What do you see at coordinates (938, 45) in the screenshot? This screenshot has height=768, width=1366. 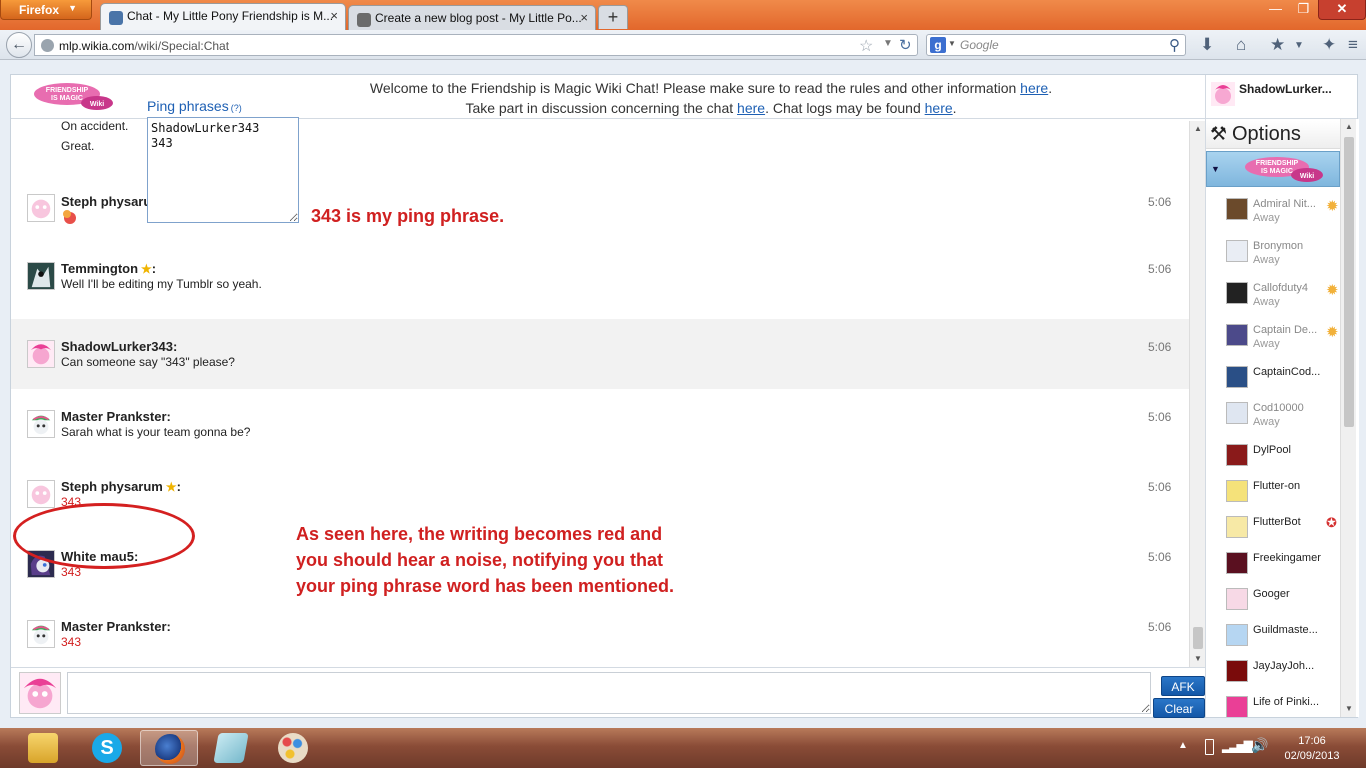 I see `google-icon: g` at bounding box center [938, 45].